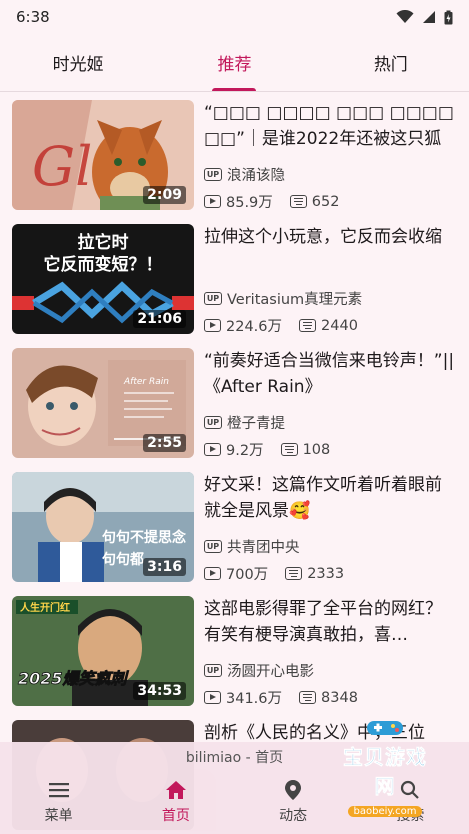 The height and width of the screenshot is (834, 469). I want to click on video-meta: UP Veritasium真理元素 224.6万 2440, so click(330, 312).